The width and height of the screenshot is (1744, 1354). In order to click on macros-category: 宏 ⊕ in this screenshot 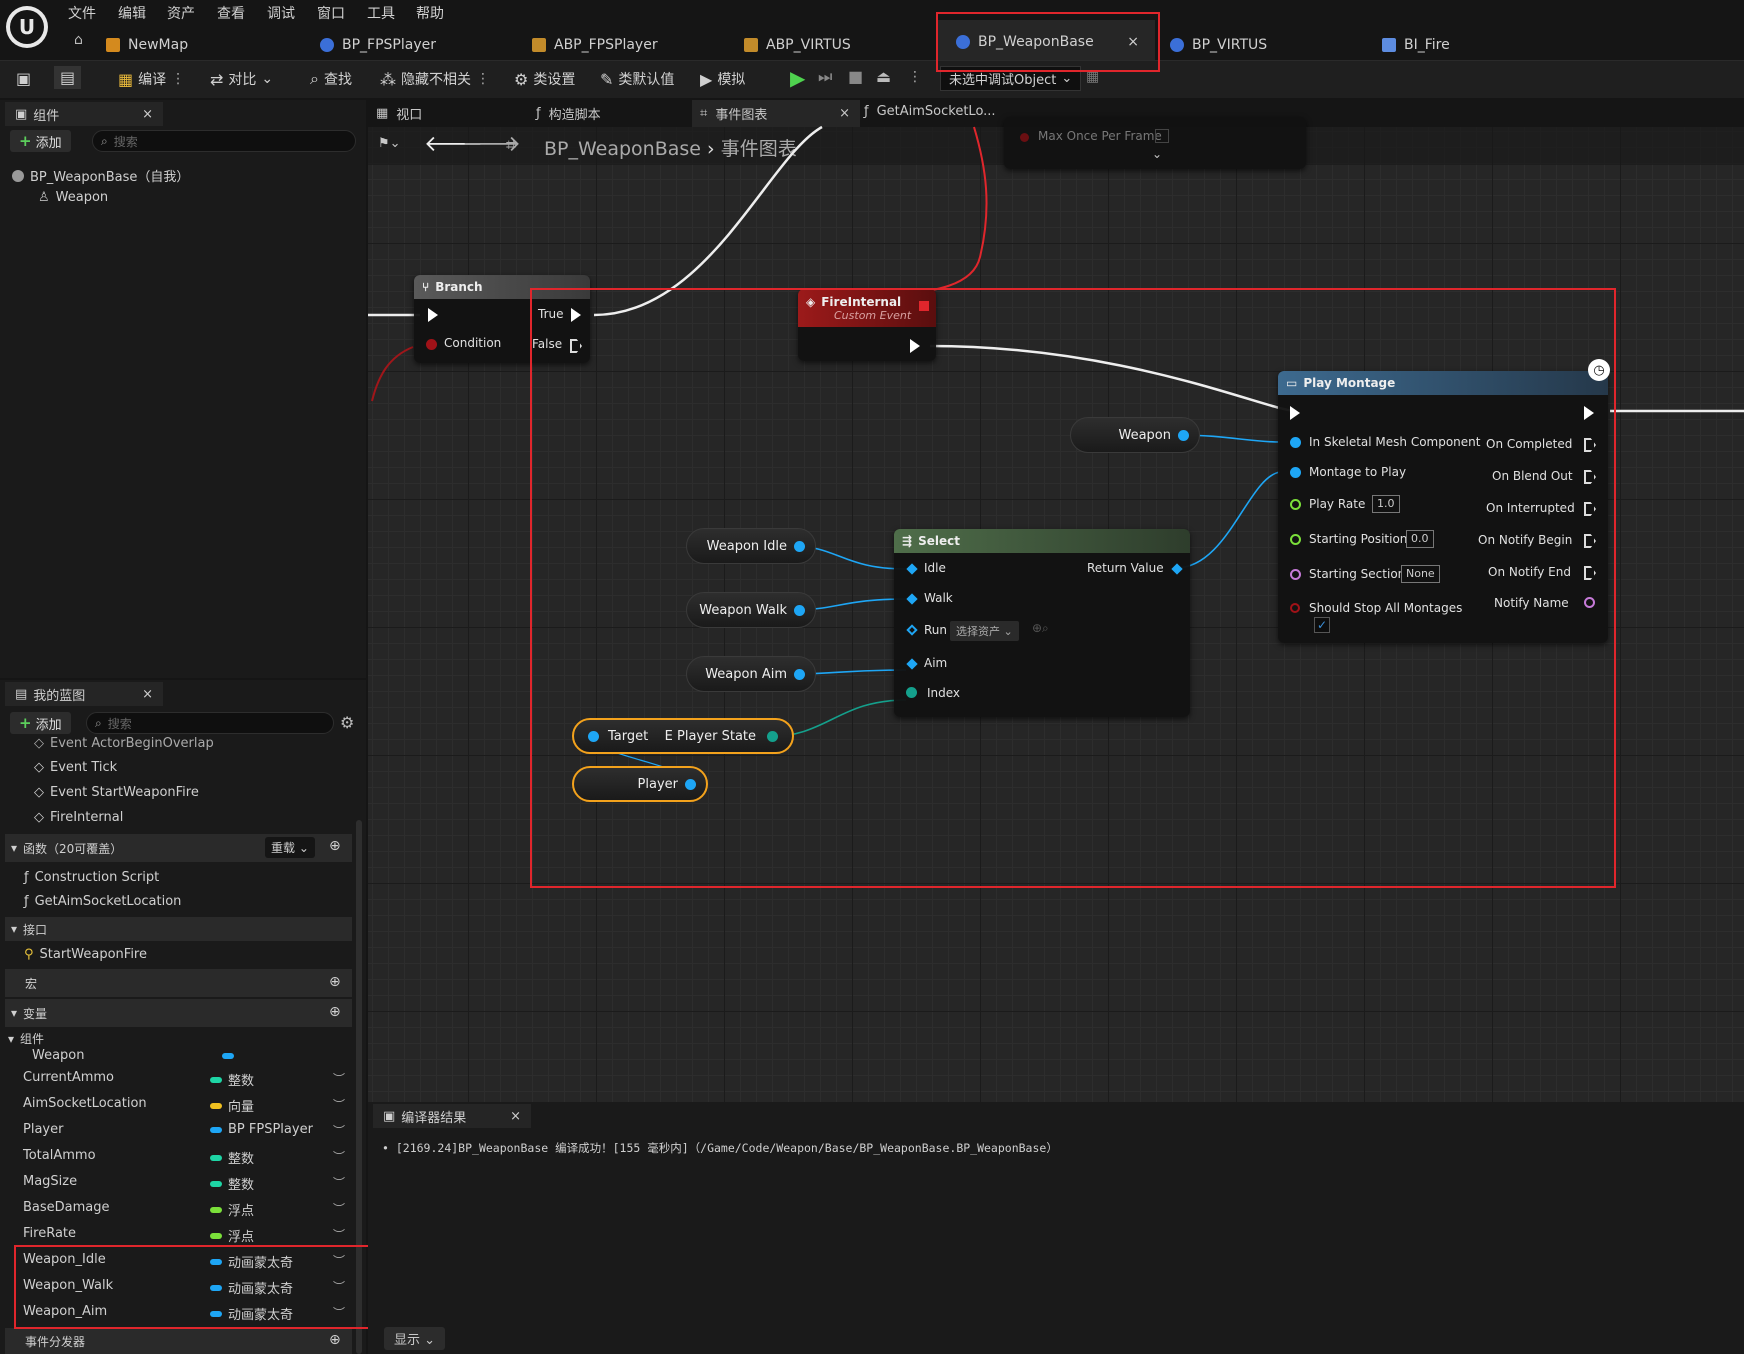, I will do `click(178, 983)`.